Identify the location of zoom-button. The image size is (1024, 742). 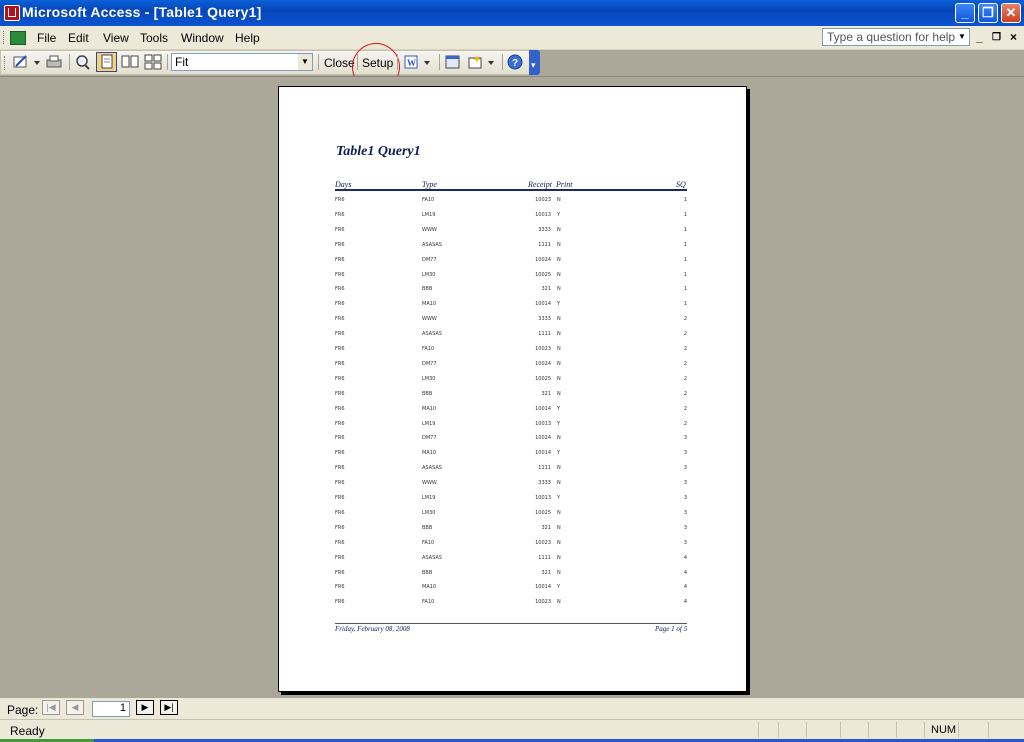
(83, 62).